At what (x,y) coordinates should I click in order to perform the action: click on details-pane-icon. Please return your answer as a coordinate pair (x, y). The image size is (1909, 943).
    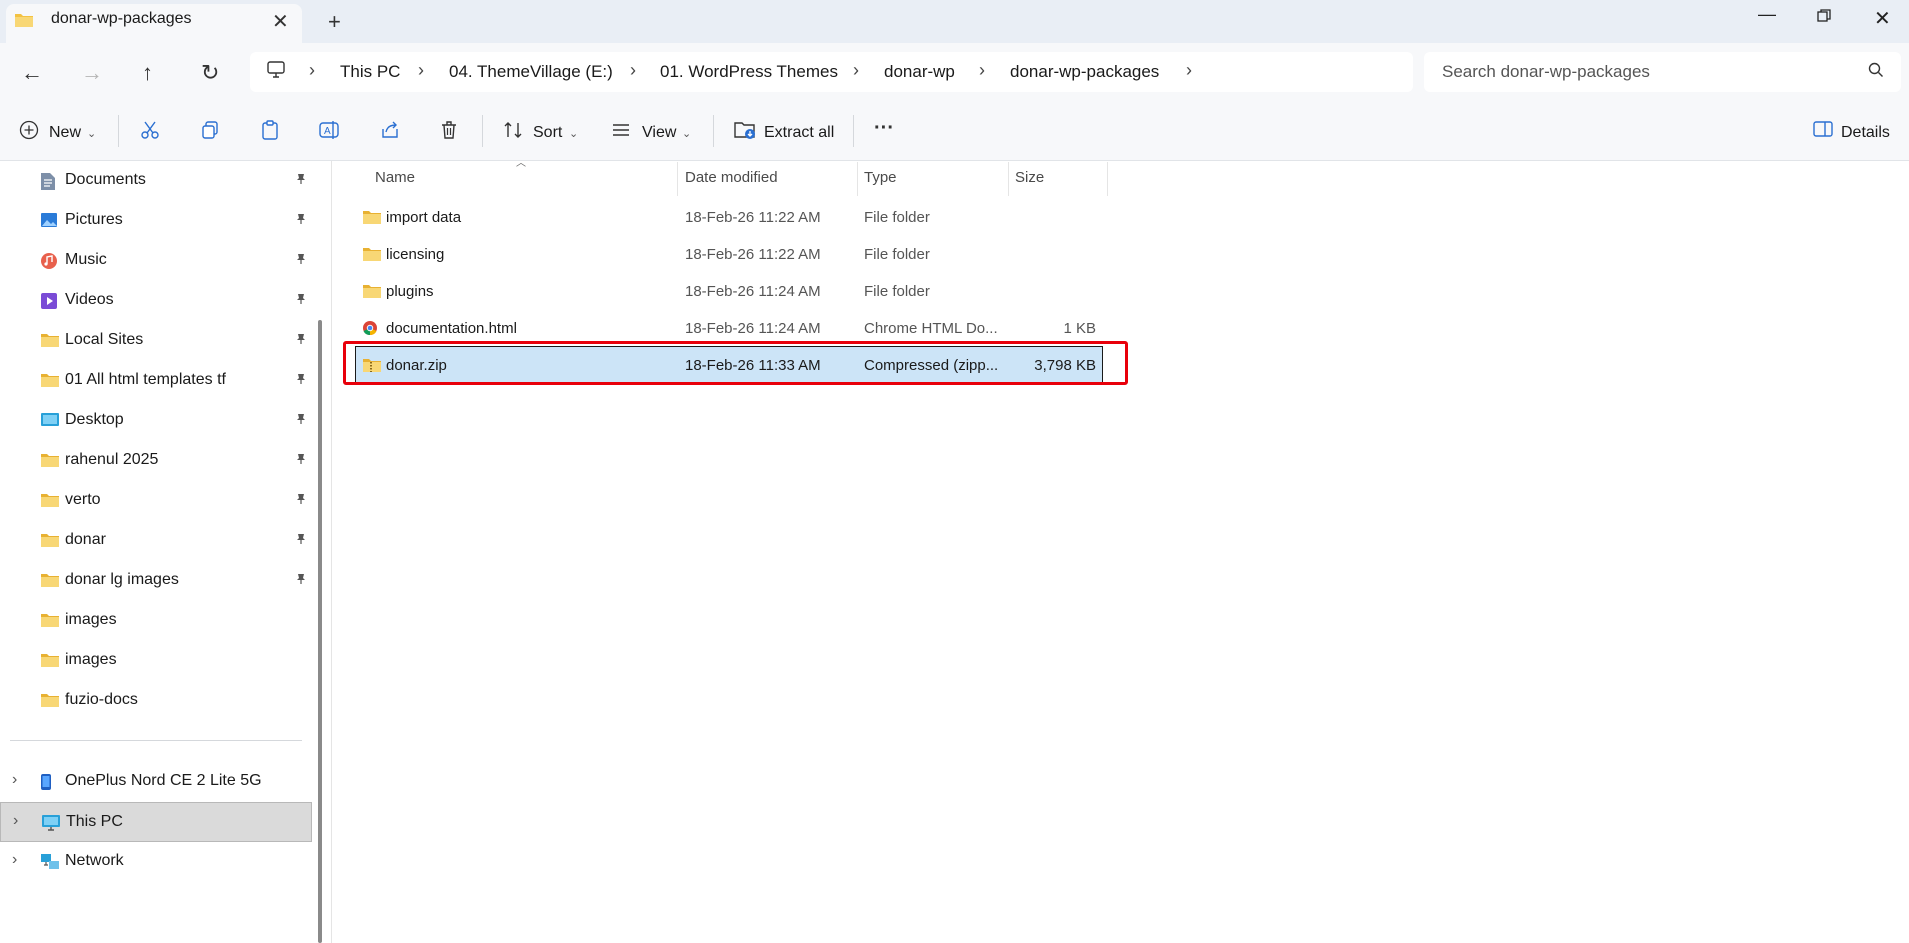
    Looking at the image, I should click on (1823, 131).